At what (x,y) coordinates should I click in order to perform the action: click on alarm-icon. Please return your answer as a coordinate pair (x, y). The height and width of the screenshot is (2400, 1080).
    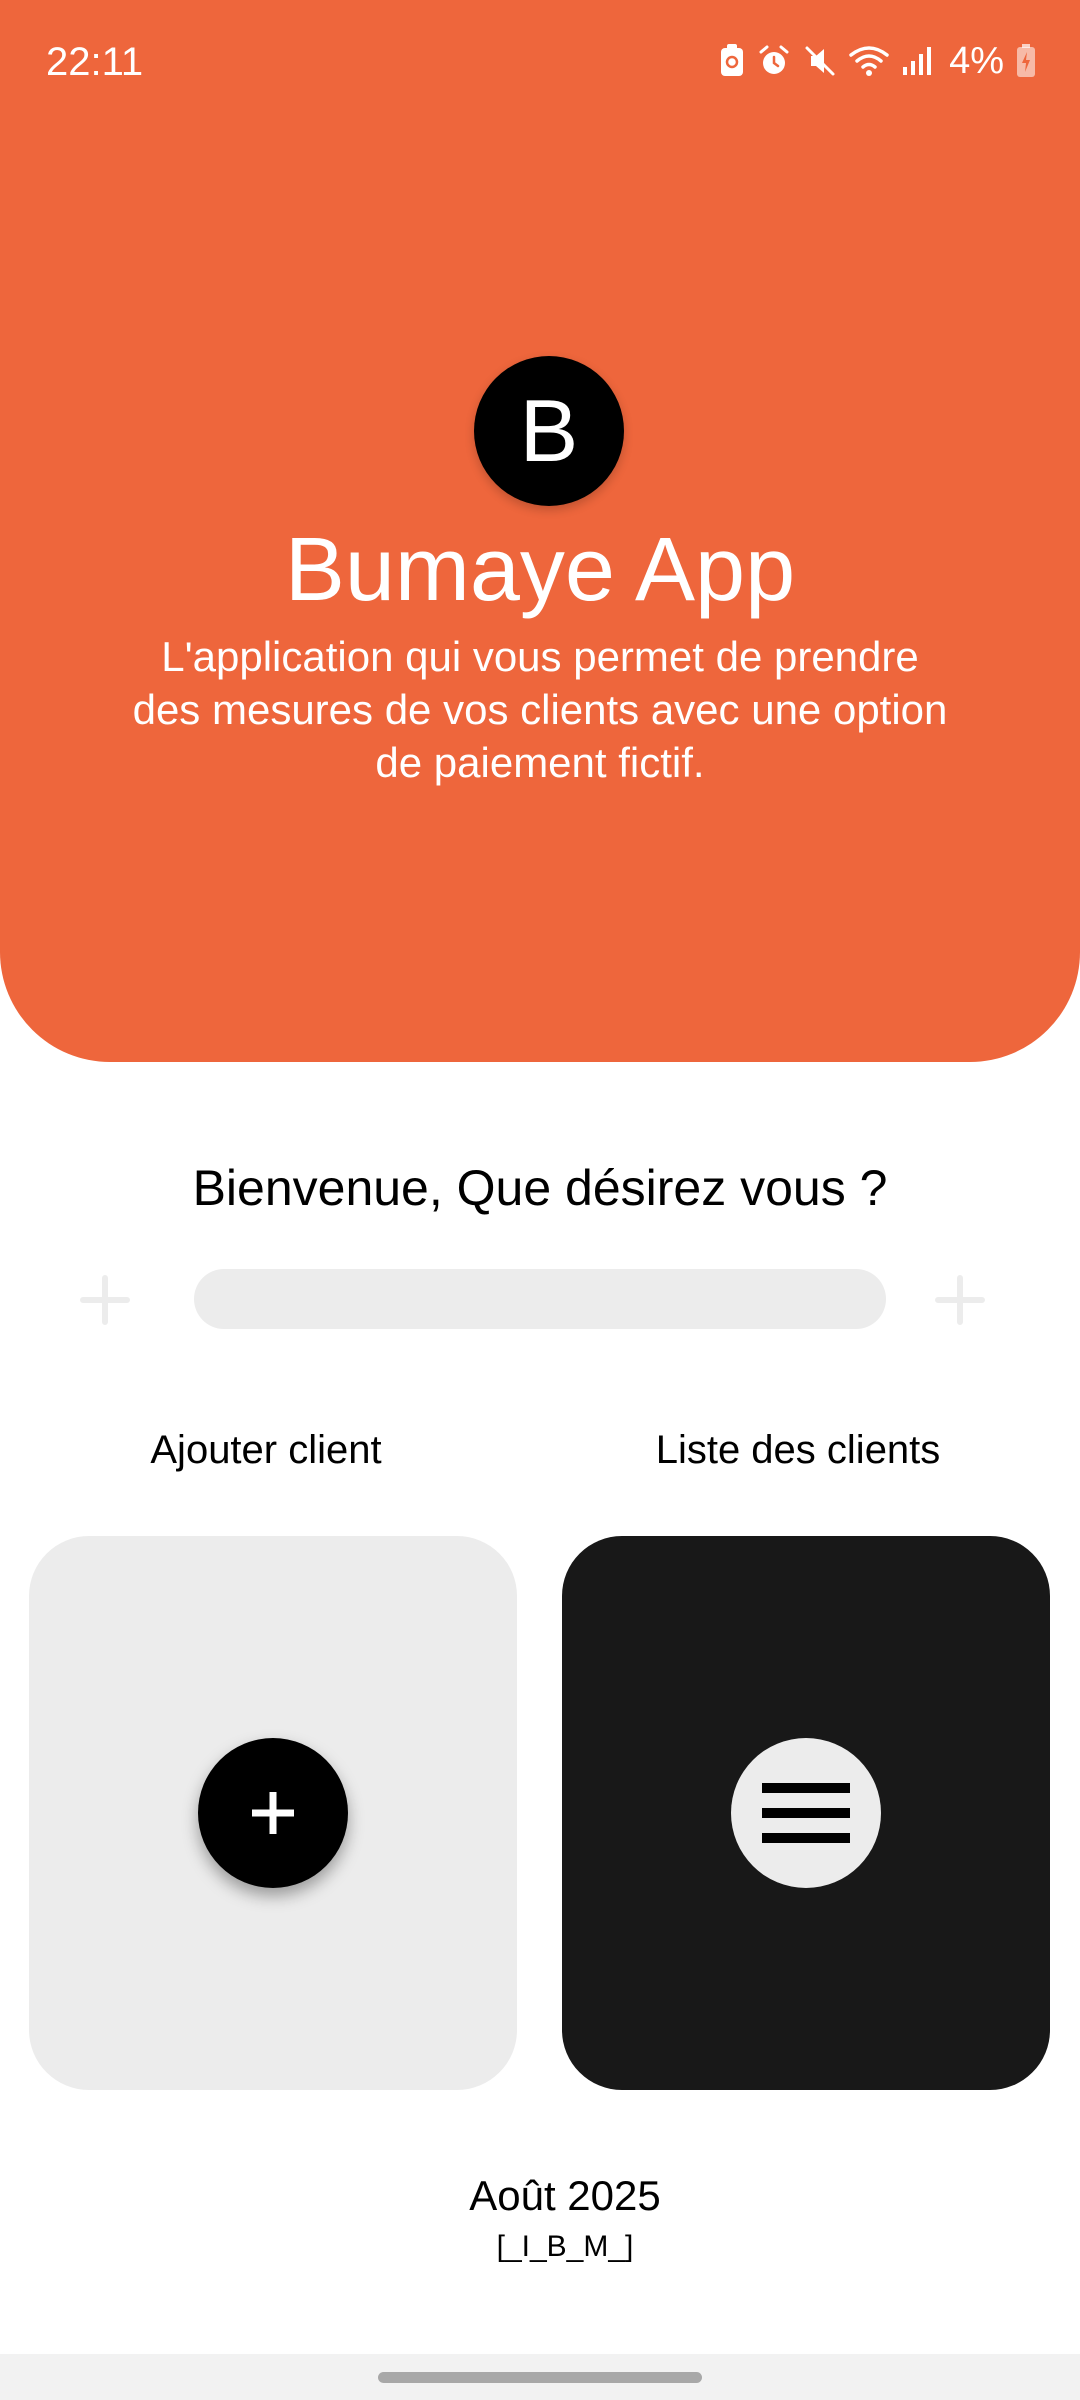
    Looking at the image, I should click on (774, 61).